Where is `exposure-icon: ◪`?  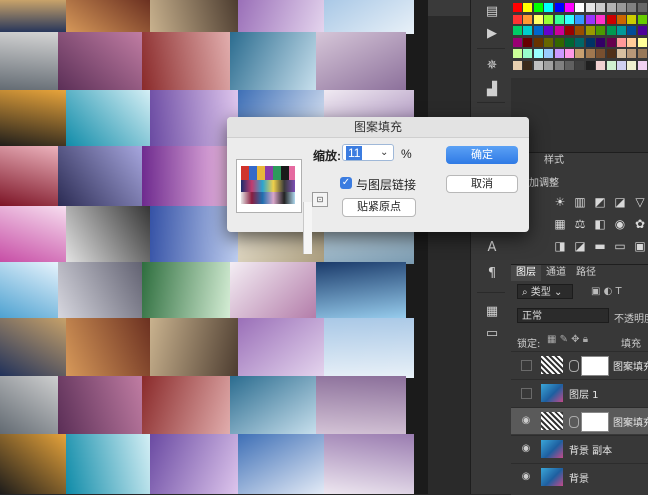
exposure-icon: ◪ is located at coordinates (620, 202).